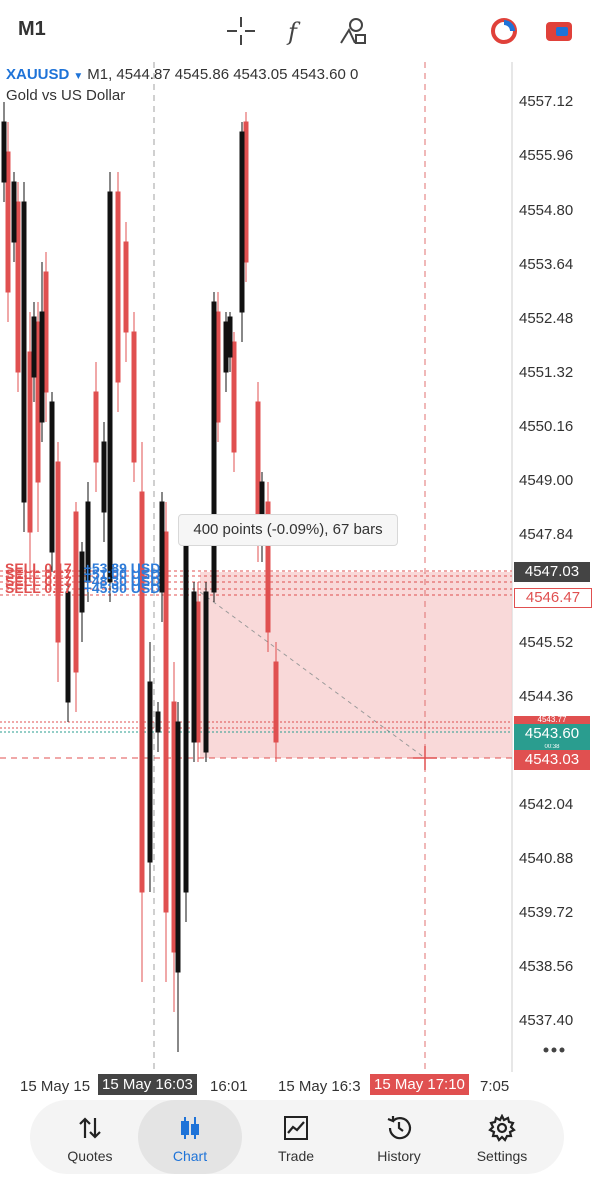 The height and width of the screenshot is (1199, 594). I want to click on sell-price-box: 4546.47, so click(553, 598).